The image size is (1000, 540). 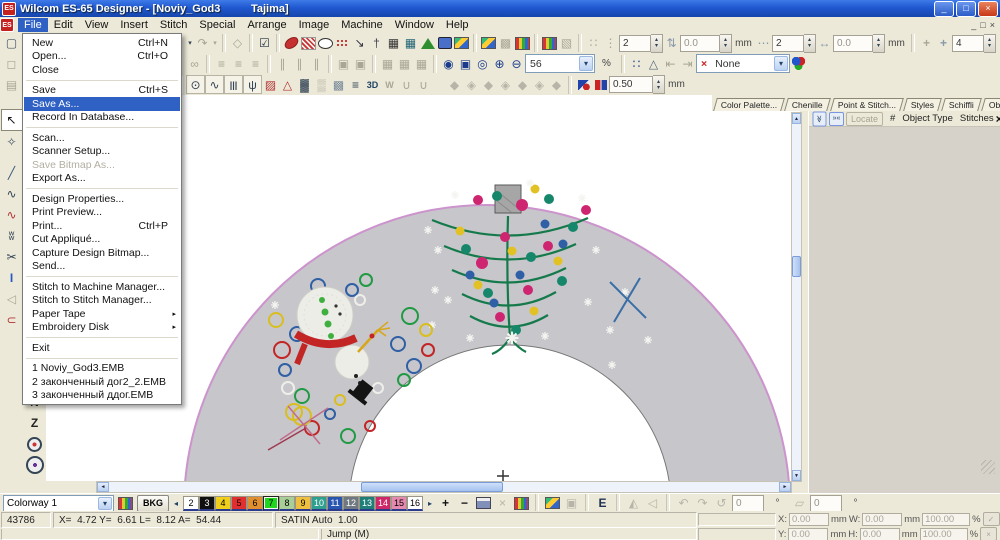 What do you see at coordinates (989, 533) in the screenshot?
I see `cancel-transform-button: ×` at bounding box center [989, 533].